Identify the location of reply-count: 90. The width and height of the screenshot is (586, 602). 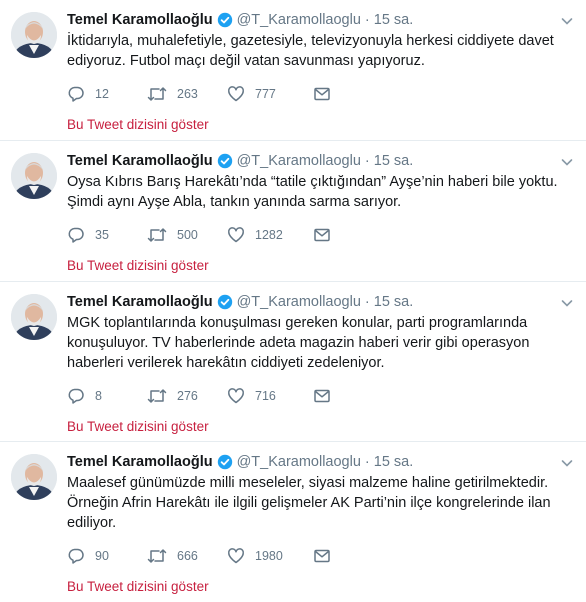
(102, 556).